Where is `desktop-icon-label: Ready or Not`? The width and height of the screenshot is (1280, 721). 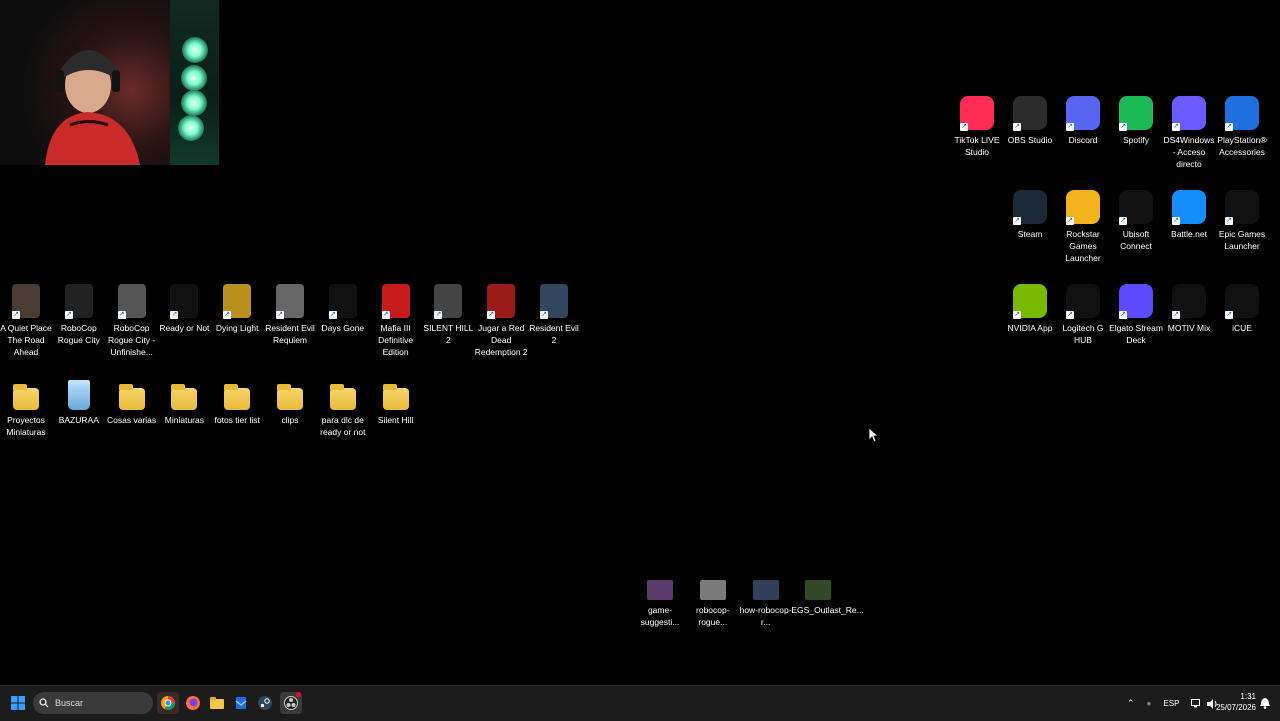 desktop-icon-label: Ready or Not is located at coordinates (184, 328).